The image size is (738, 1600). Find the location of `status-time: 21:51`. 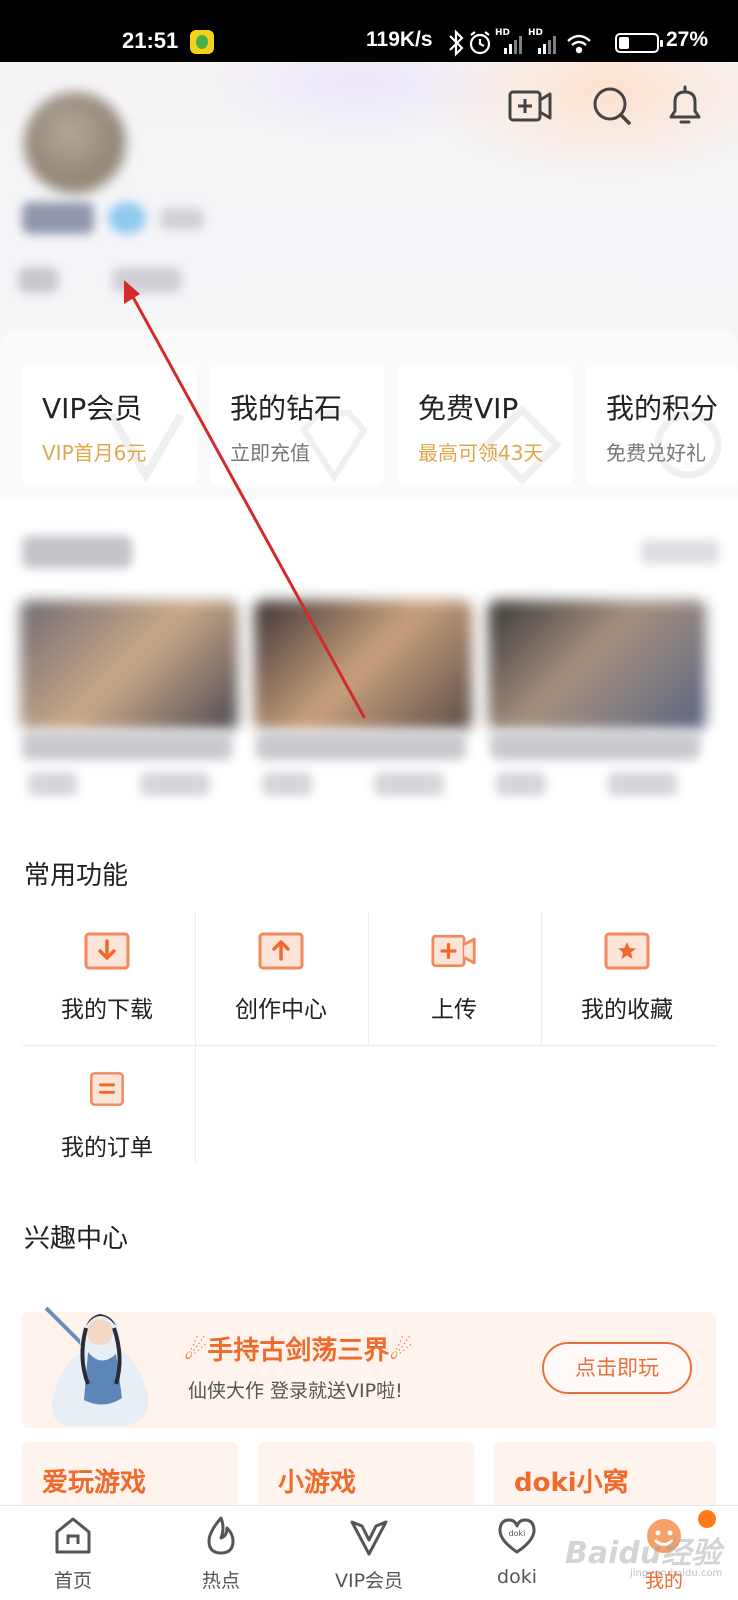

status-time: 21:51 is located at coordinates (150, 40).